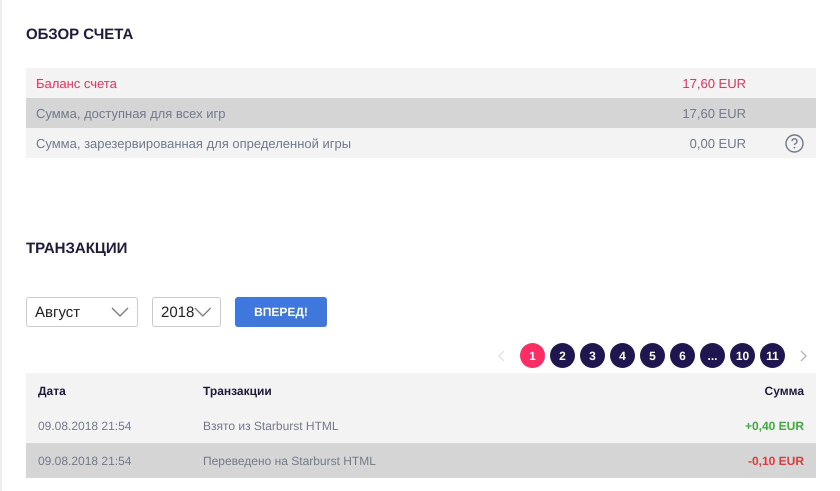 The image size is (840, 491). What do you see at coordinates (281, 312) in the screenshot?
I see `go-button: ВПЕРЕД!` at bounding box center [281, 312].